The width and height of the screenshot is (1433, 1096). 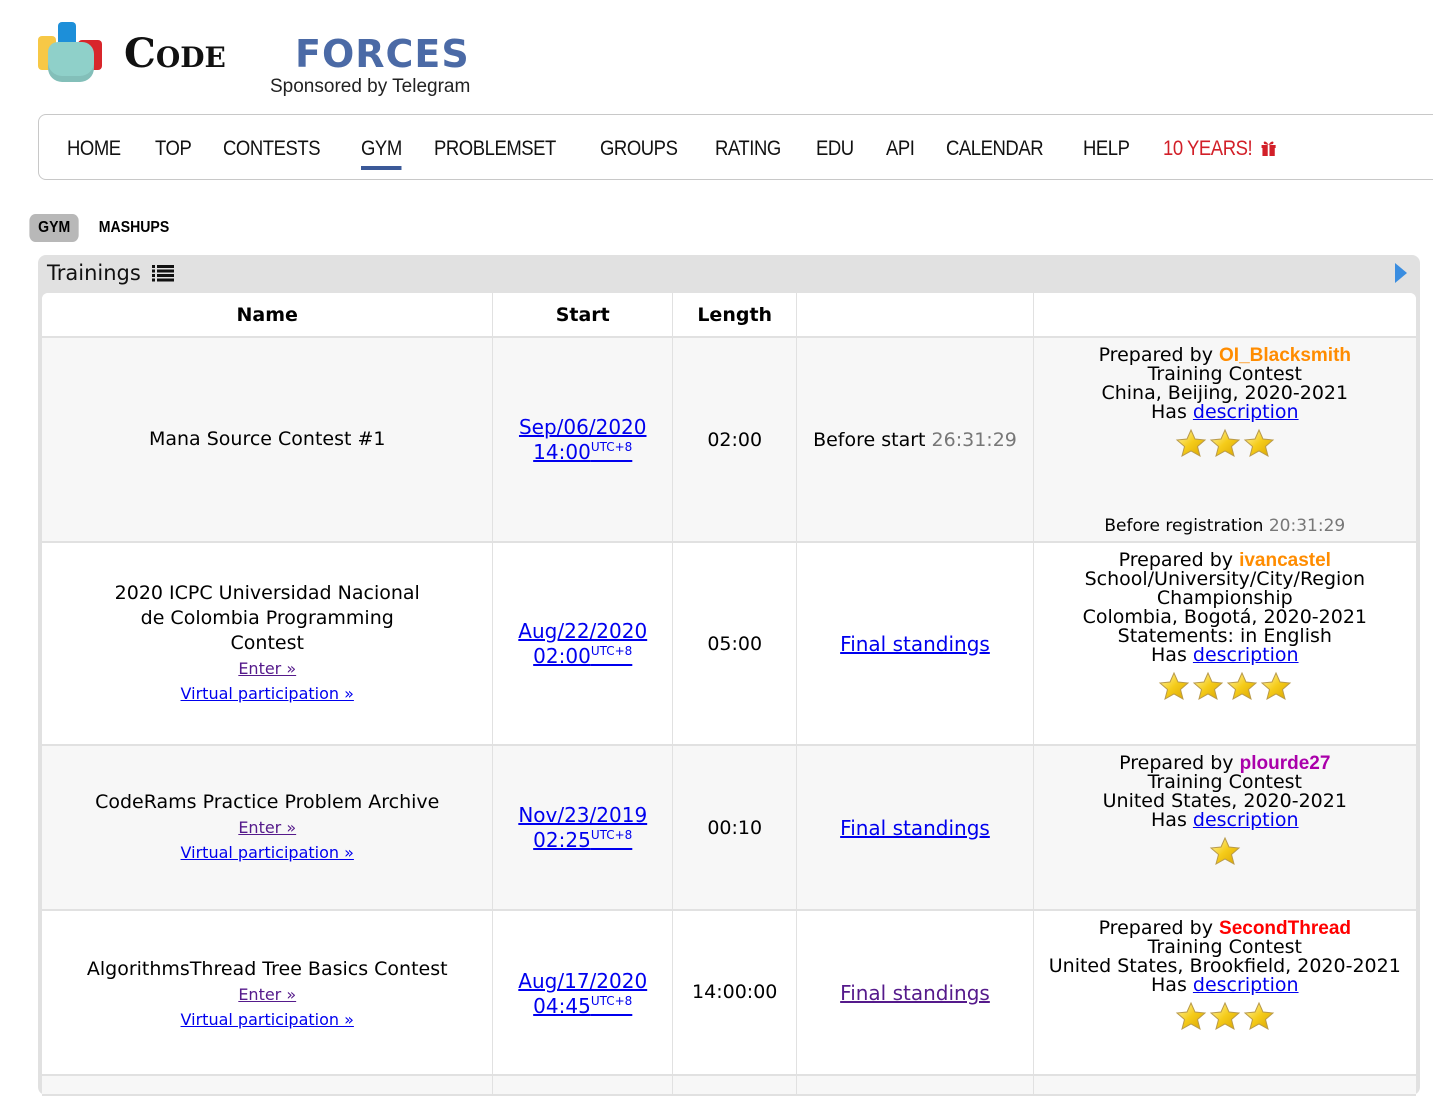 What do you see at coordinates (583, 315) in the screenshot?
I see `column-header-start: Start` at bounding box center [583, 315].